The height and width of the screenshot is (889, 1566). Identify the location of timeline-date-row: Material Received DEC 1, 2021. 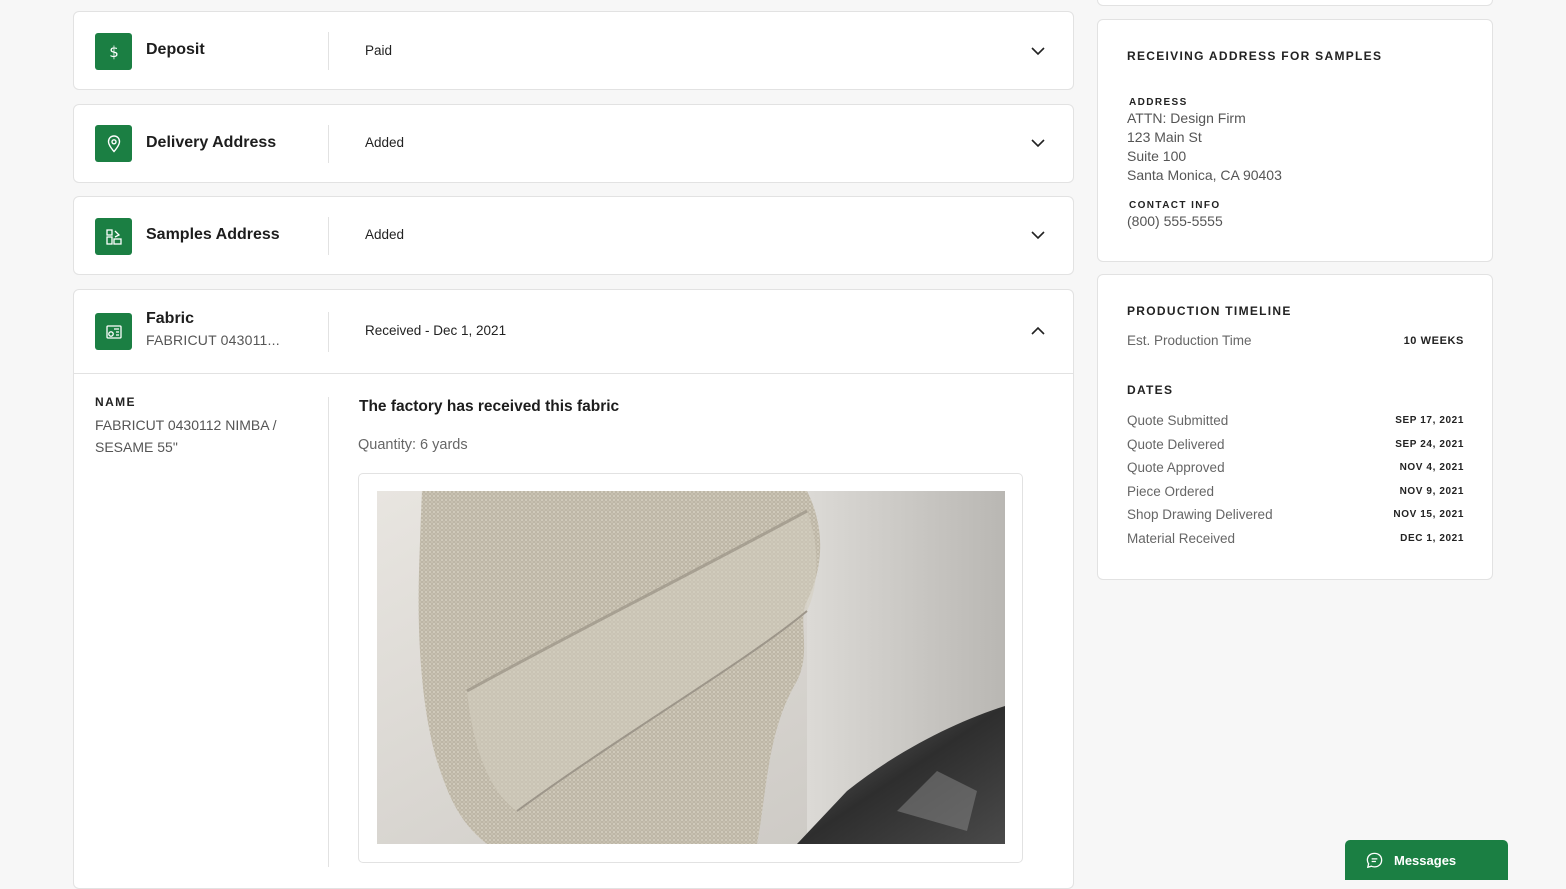
(1295, 541).